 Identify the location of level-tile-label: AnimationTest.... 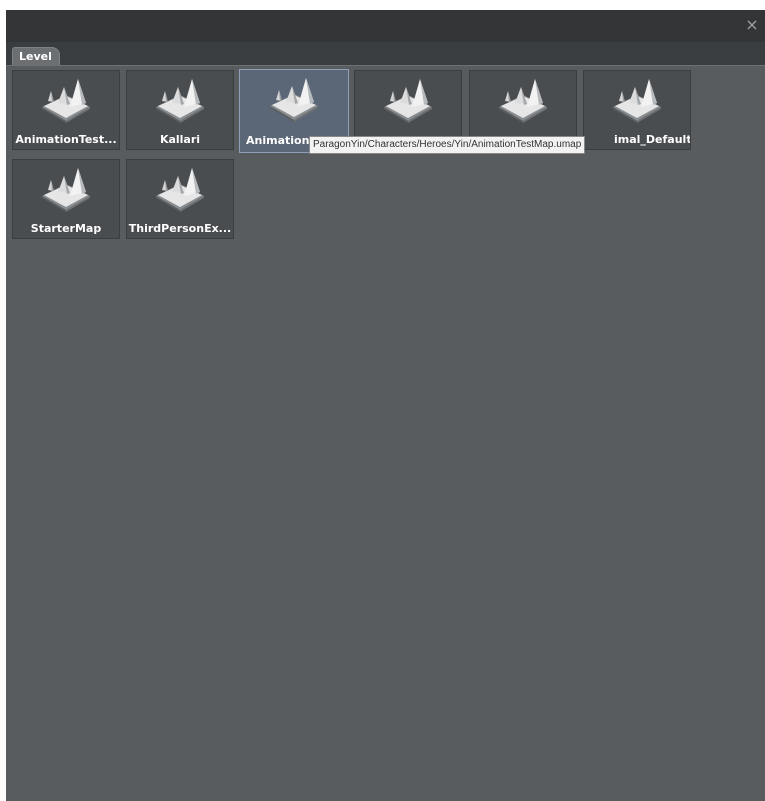
(66, 139).